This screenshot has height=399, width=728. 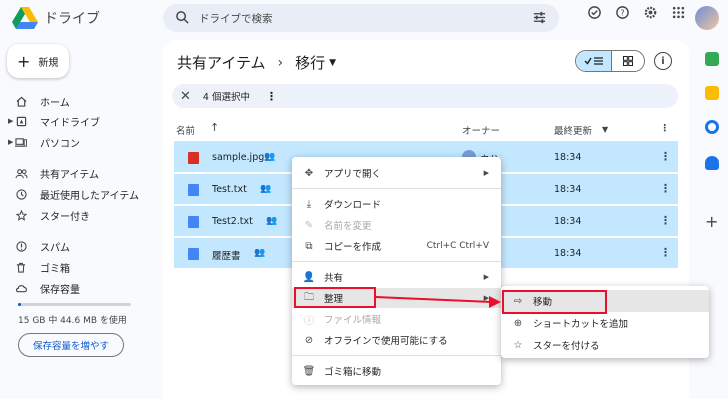 What do you see at coordinates (438, 302) in the screenshot?
I see `annotation-arrow-icon` at bounding box center [438, 302].